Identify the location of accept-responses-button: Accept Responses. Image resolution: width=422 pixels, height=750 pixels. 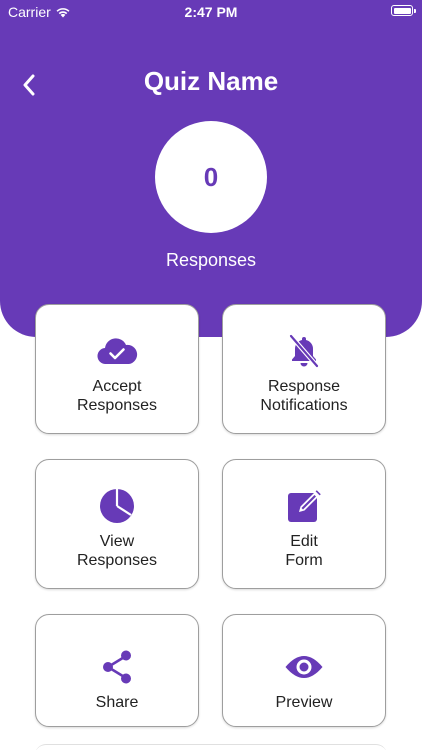
(117, 369).